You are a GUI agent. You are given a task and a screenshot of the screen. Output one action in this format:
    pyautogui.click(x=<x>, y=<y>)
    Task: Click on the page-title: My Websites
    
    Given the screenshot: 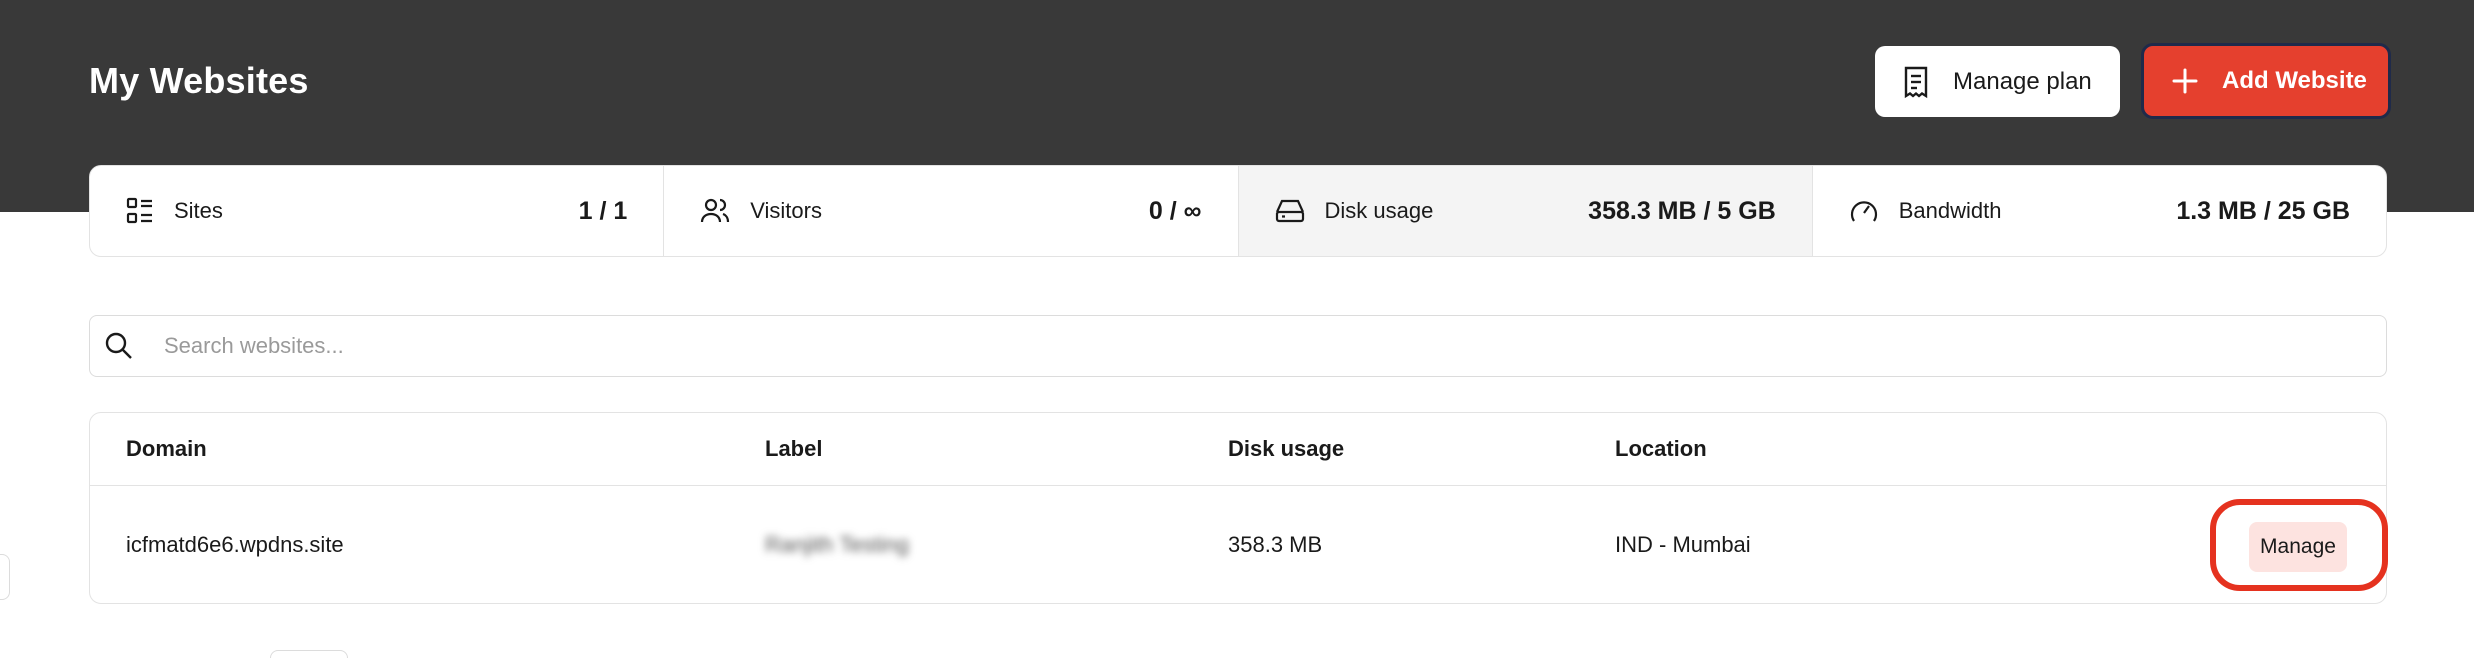 What is the action you would take?
    pyautogui.click(x=199, y=80)
    